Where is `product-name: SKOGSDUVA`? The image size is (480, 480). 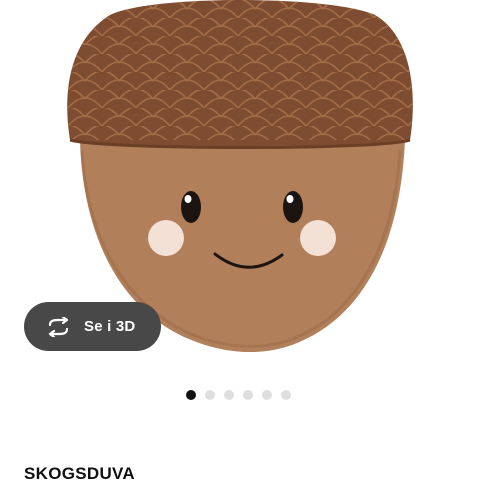 product-name: SKOGSDUVA is located at coordinates (80, 472).